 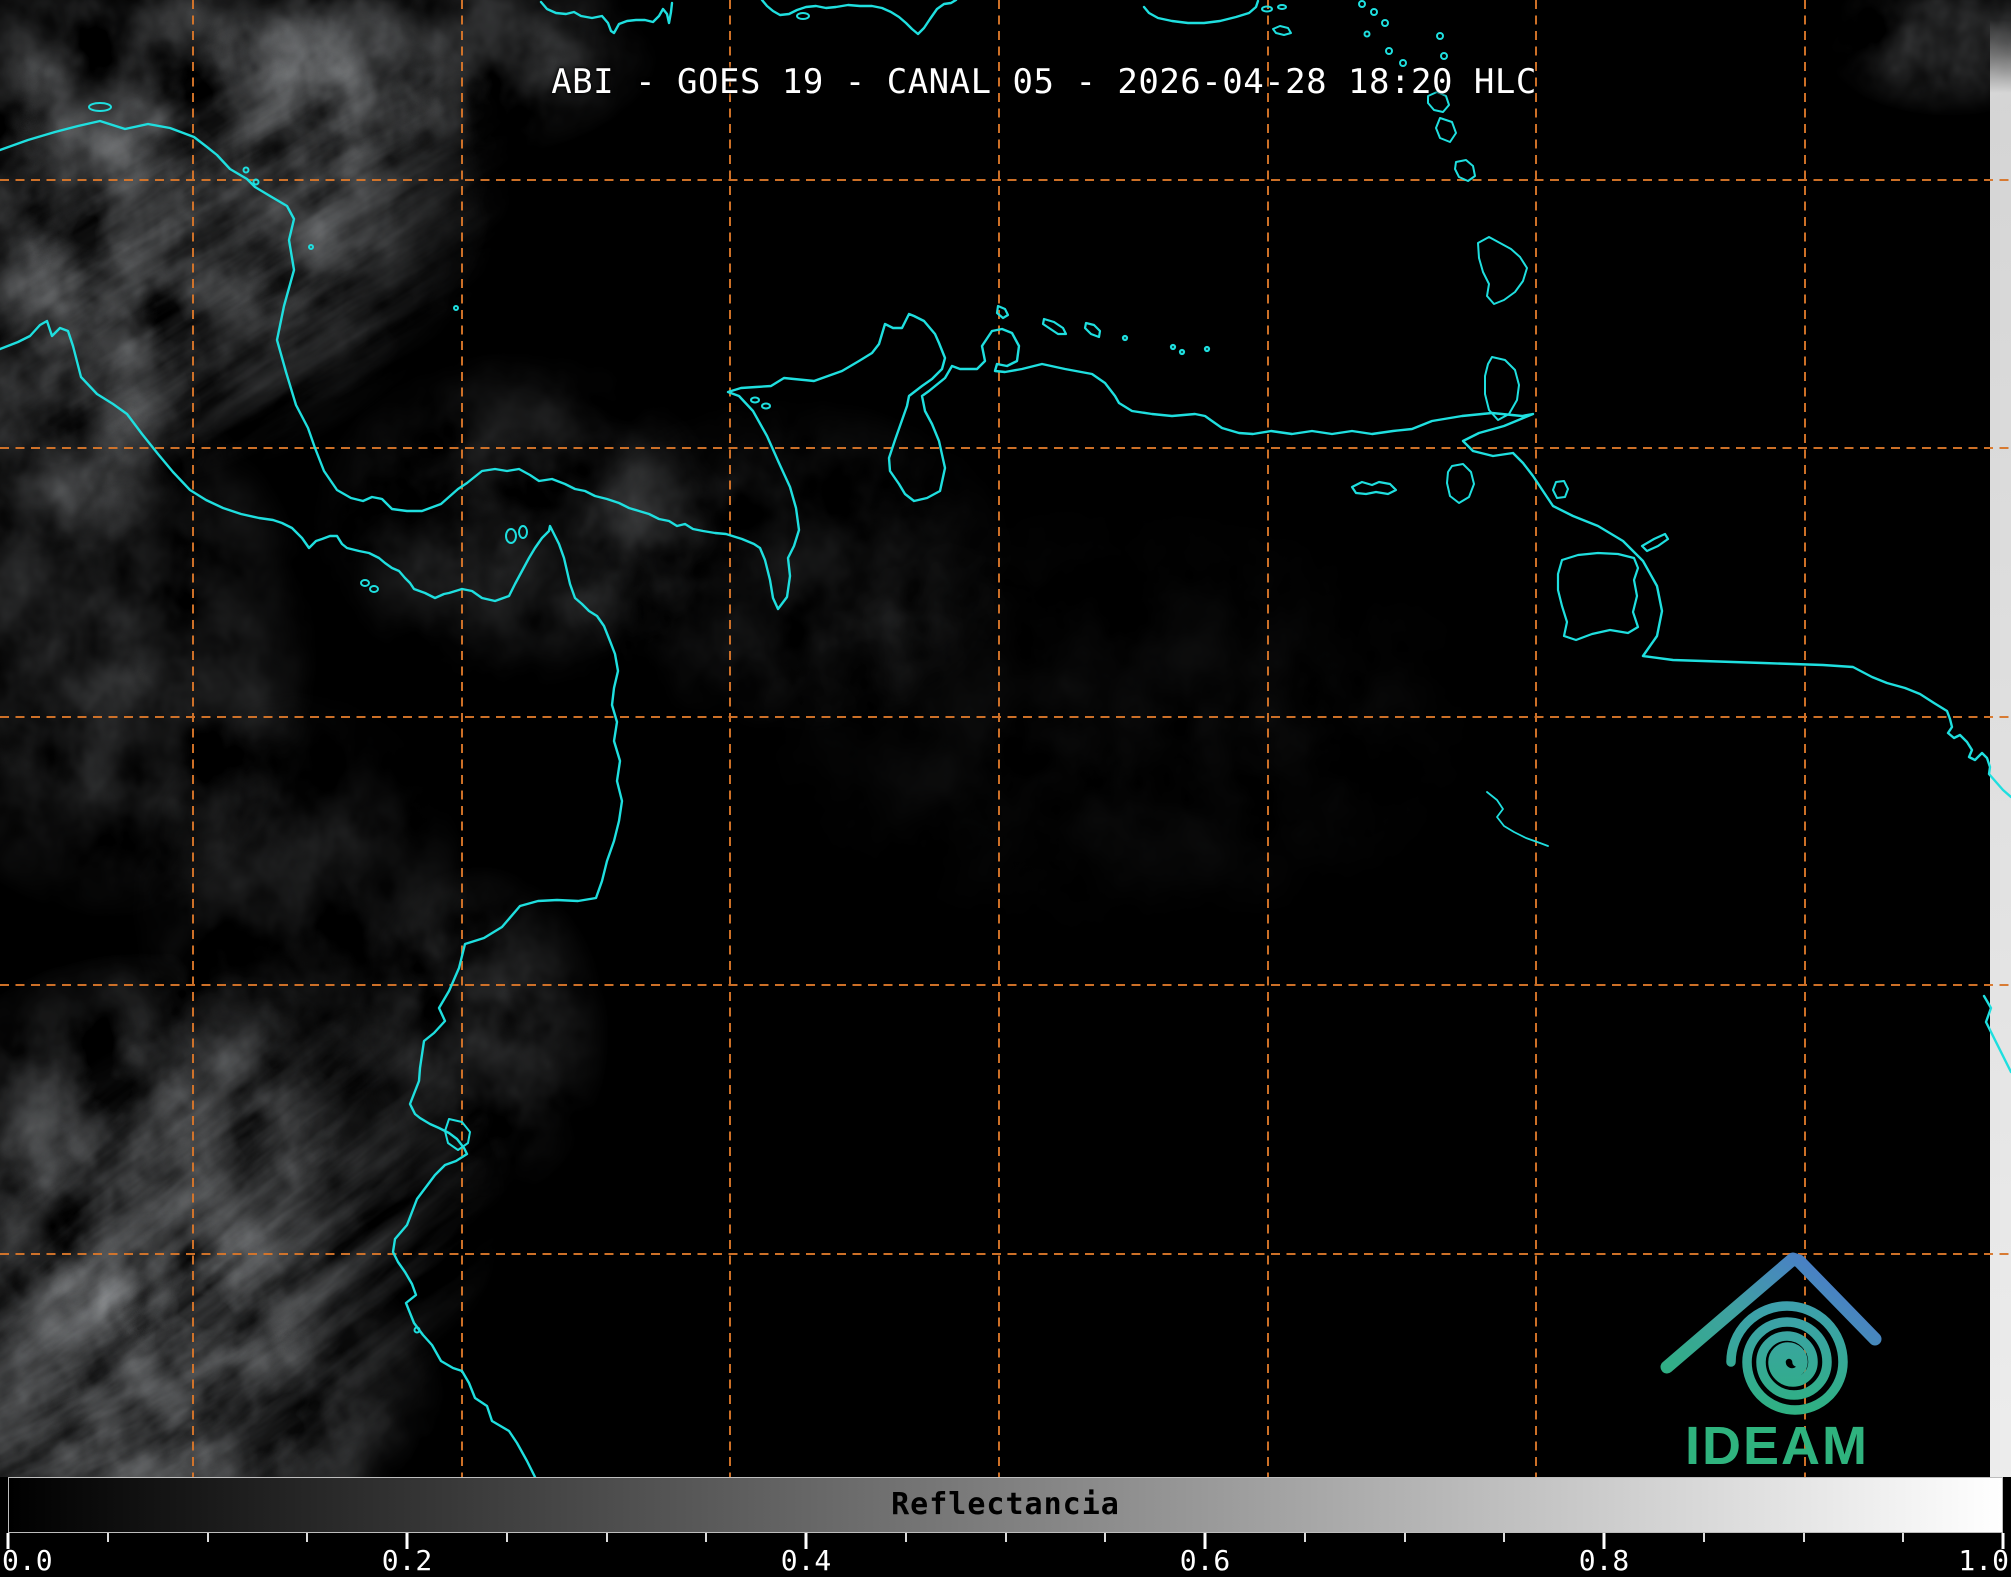 I want to click on colorbar-label: Reflectancia, so click(x=1005, y=1504).